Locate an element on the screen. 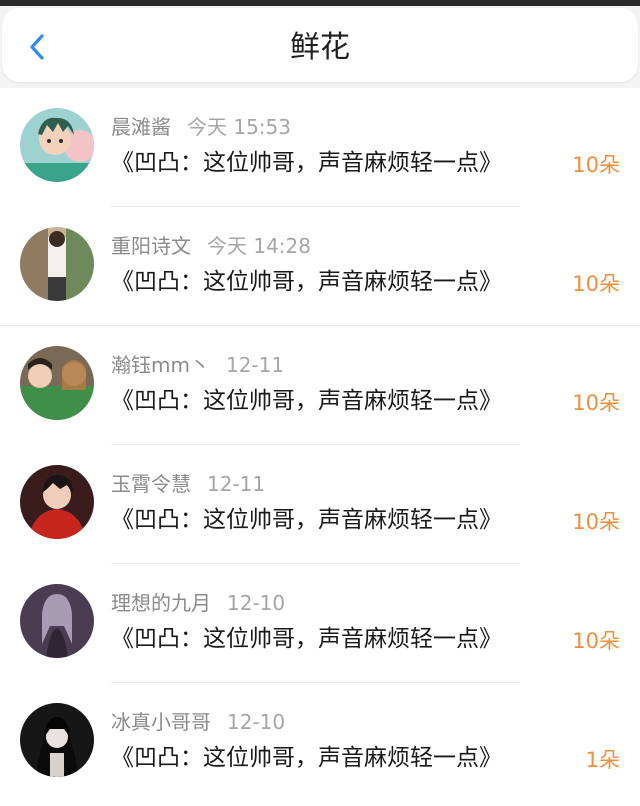 Image resolution: width=640 pixels, height=806 pixels. item-meta: 理想的九月 12-10 is located at coordinates (198, 603).